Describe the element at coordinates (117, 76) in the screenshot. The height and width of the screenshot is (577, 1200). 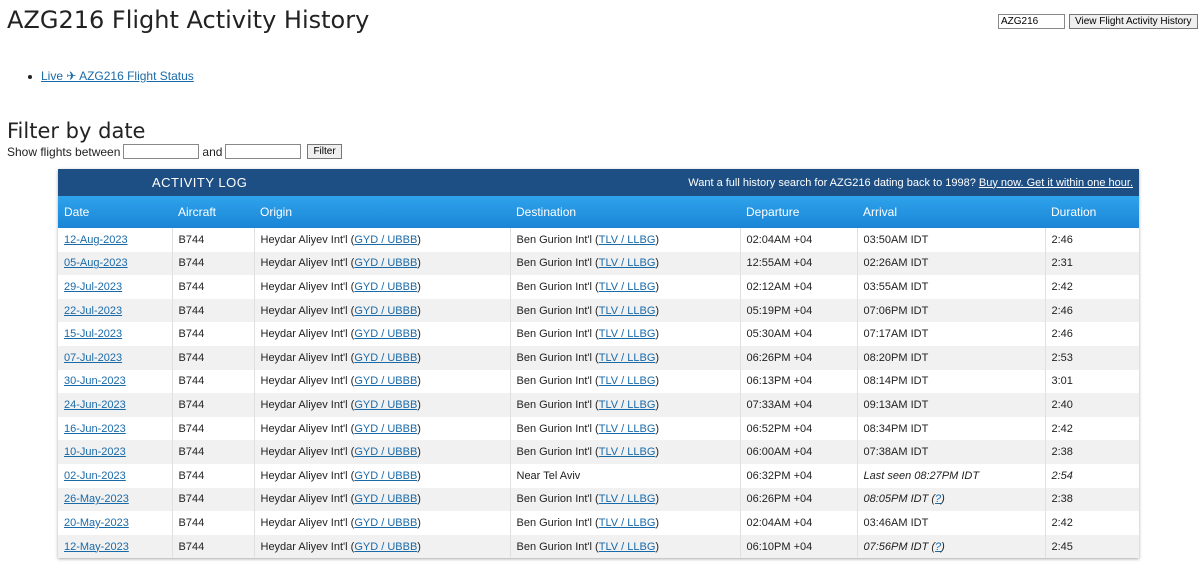
I see `live-status-link: Live ✈ AZG216 Flight Status` at that location.